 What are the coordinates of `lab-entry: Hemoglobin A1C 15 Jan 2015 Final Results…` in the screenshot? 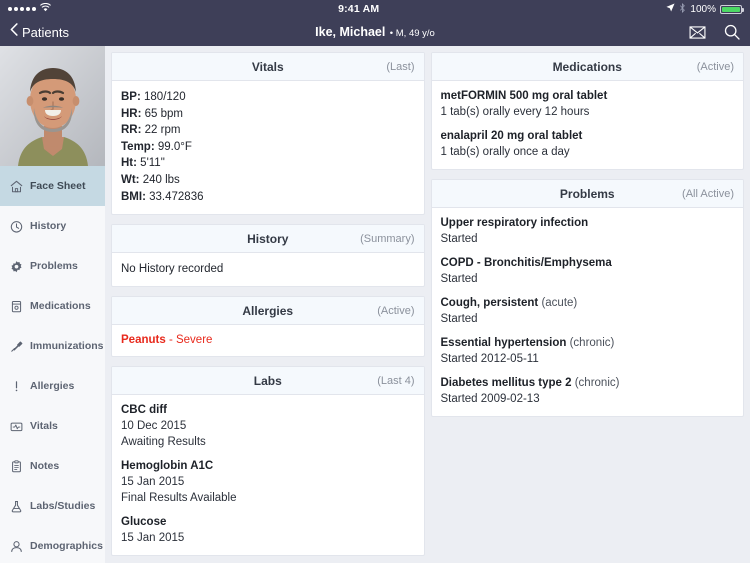 It's located at (268, 482).